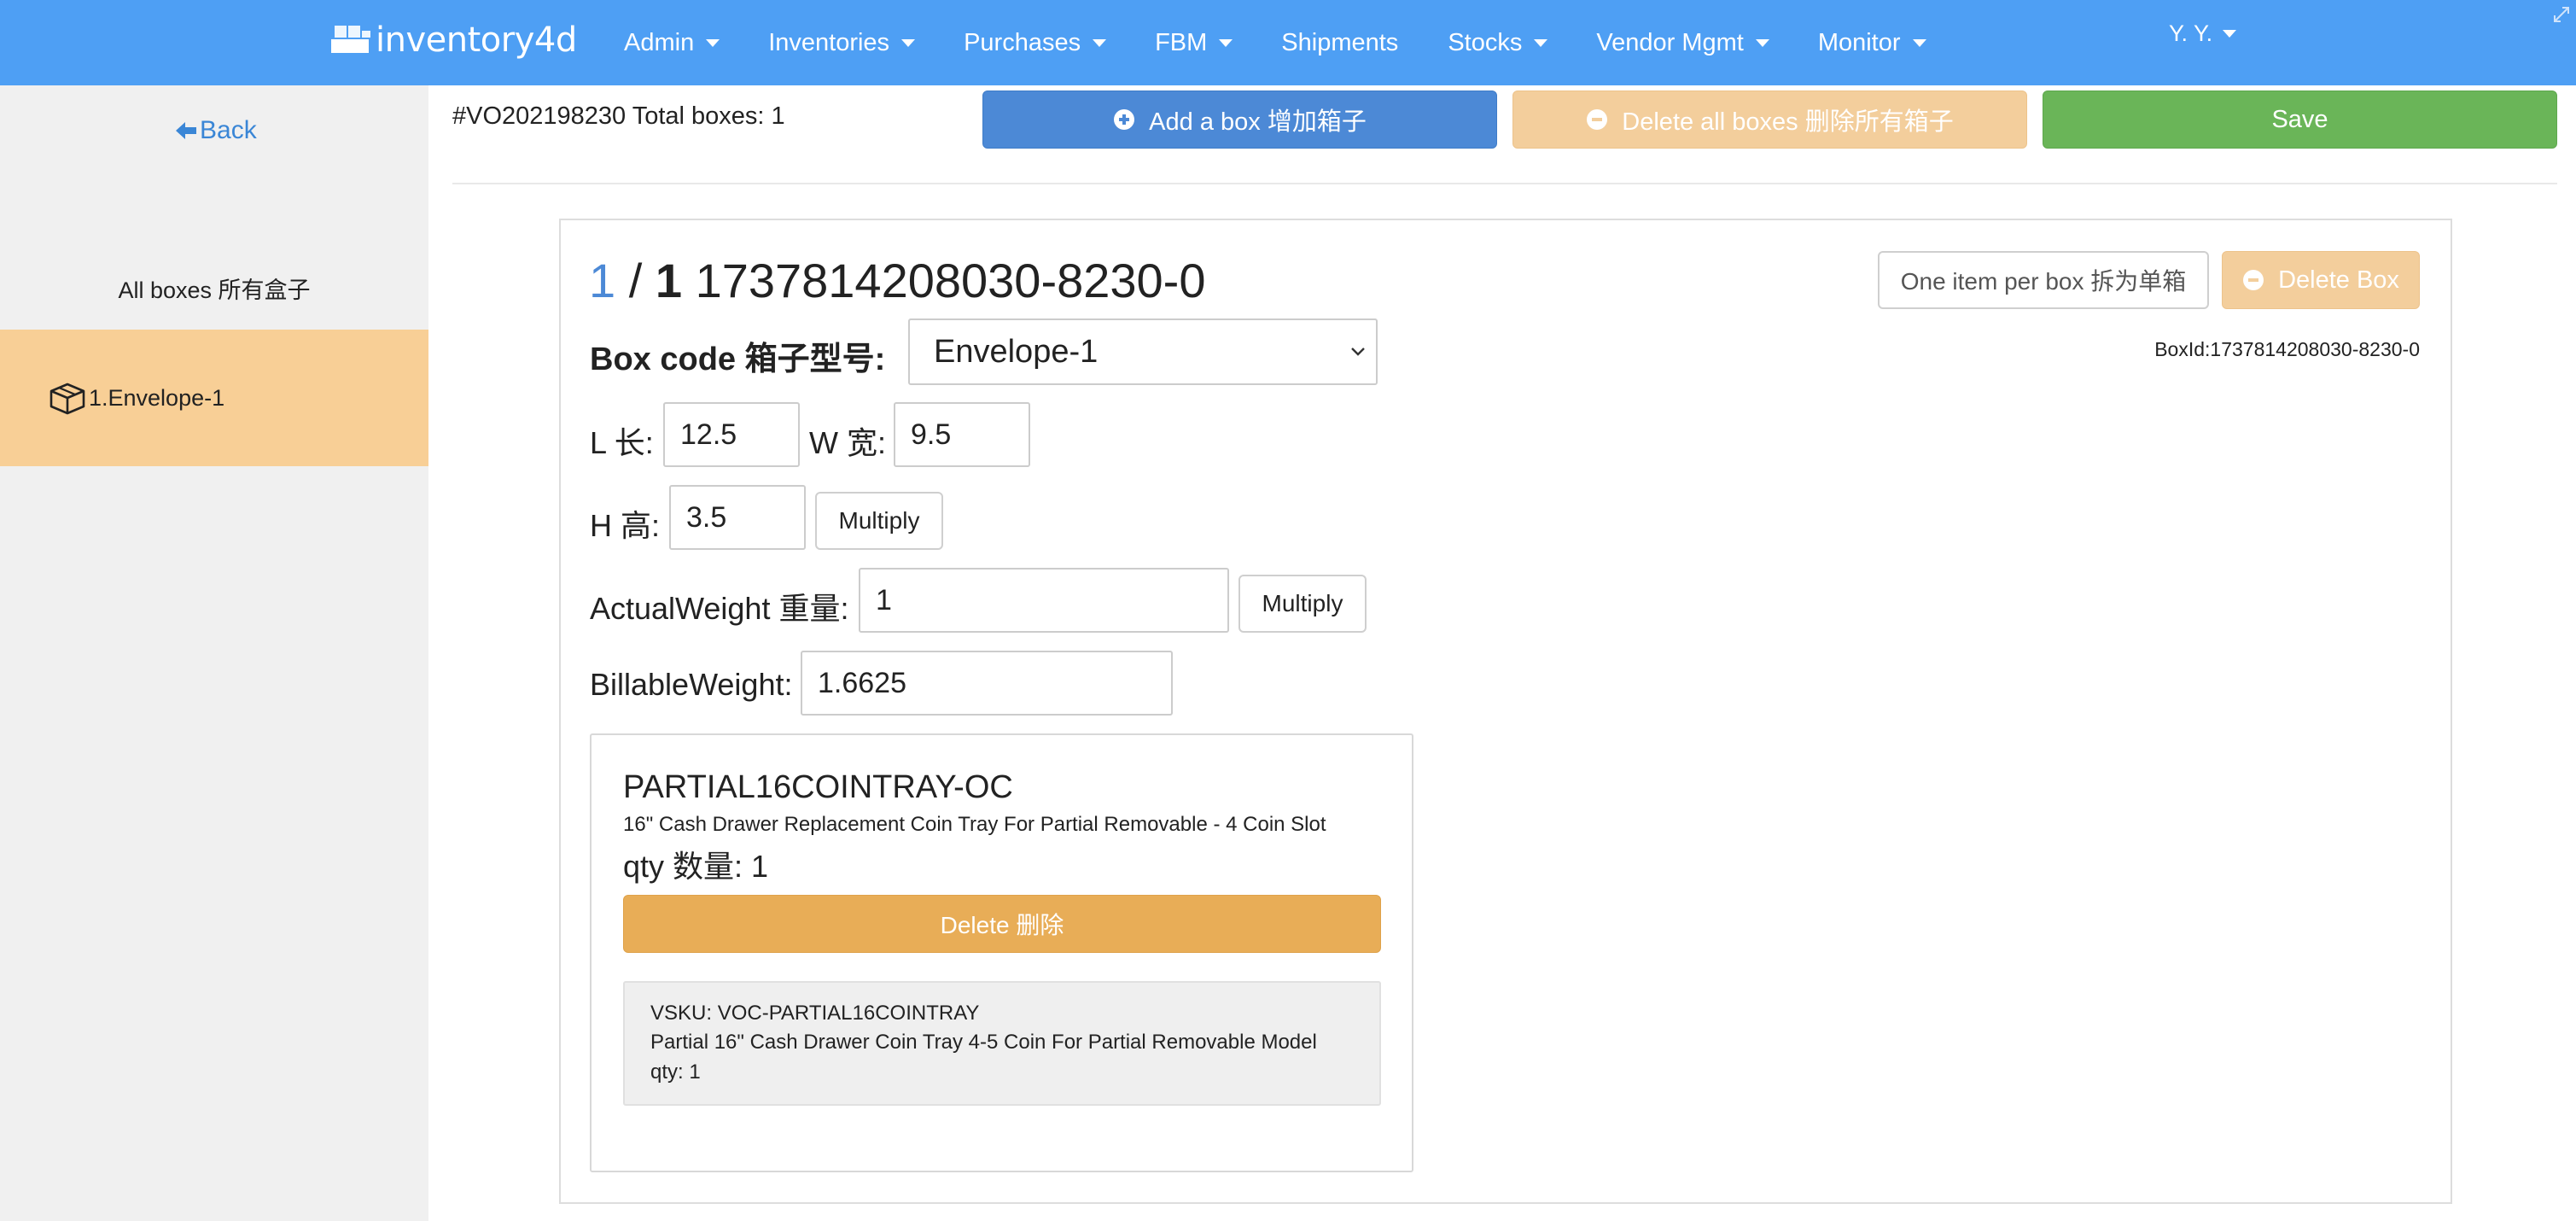  I want to click on vsku-code: VSKU: VOC-PARTIAL16COINTRAY, so click(815, 1013).